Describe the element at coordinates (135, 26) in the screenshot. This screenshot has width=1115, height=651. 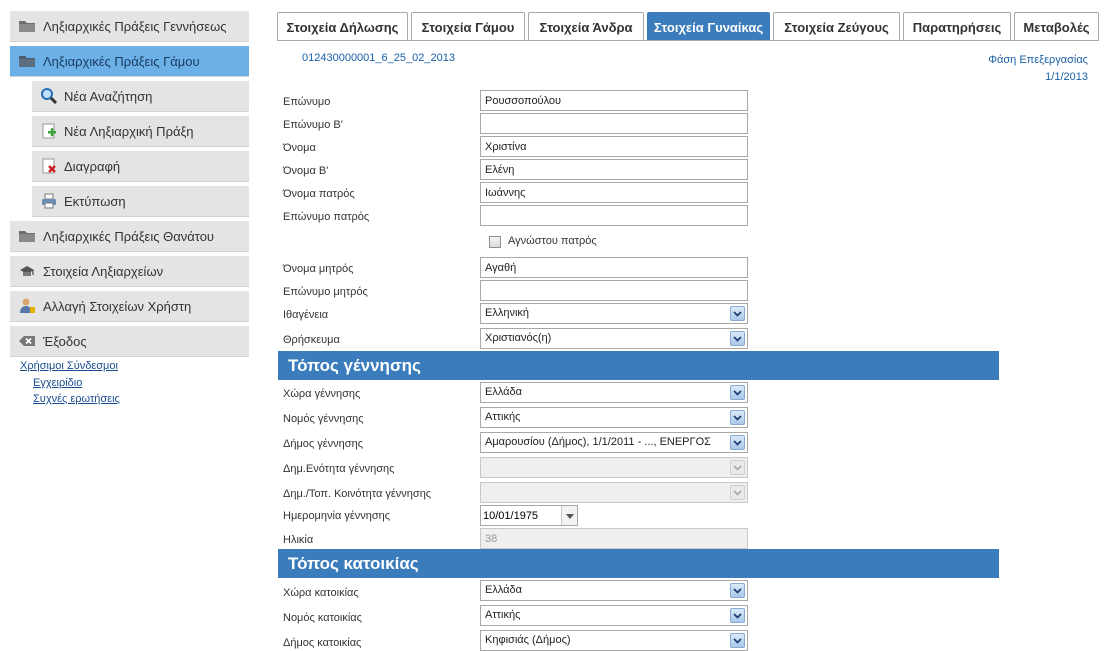
I see `sidebar-item-label: Ληξιαρχικές Πράξεις Γεννήσεως` at that location.